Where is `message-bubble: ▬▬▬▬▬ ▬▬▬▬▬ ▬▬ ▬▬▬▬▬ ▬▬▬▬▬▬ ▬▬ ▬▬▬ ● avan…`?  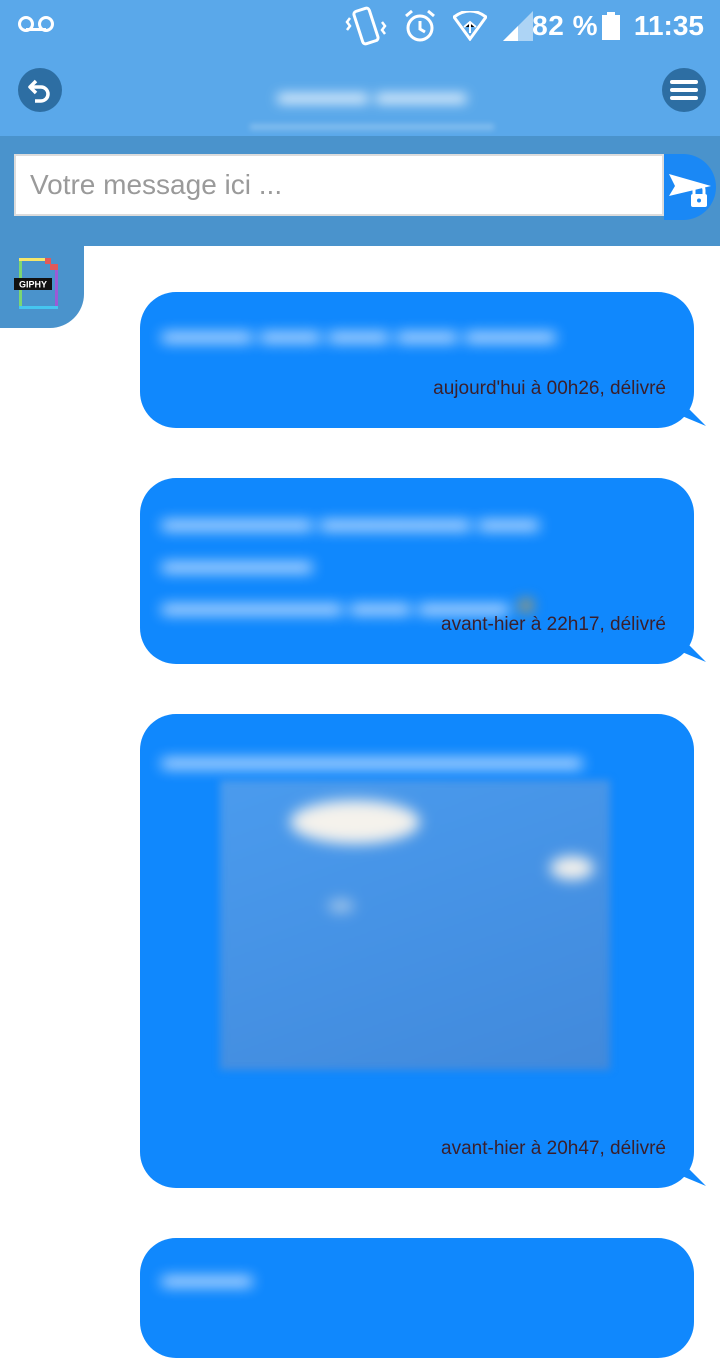
message-bubble: ▬▬▬▬▬ ▬▬▬▬▬ ▬▬ ▬▬▬▬▬ ▬▬▬▬▬▬ ▬▬ ▬▬▬ ● avan… is located at coordinates (423, 571).